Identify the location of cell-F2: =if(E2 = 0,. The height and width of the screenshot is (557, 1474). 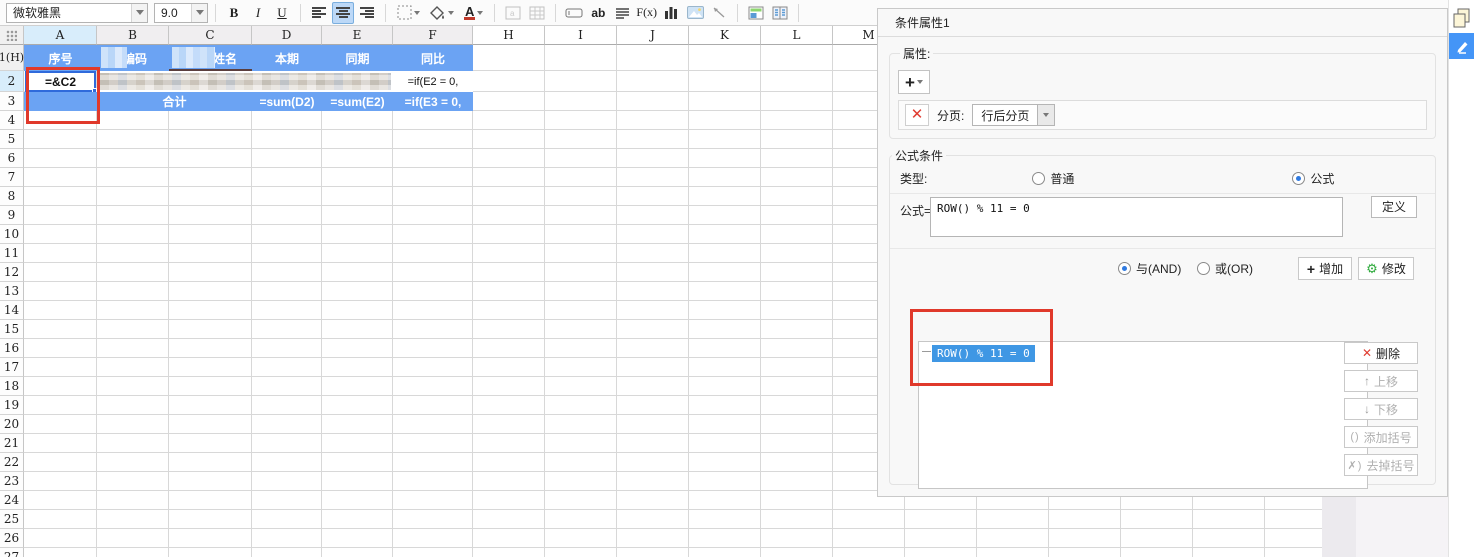
(433, 81).